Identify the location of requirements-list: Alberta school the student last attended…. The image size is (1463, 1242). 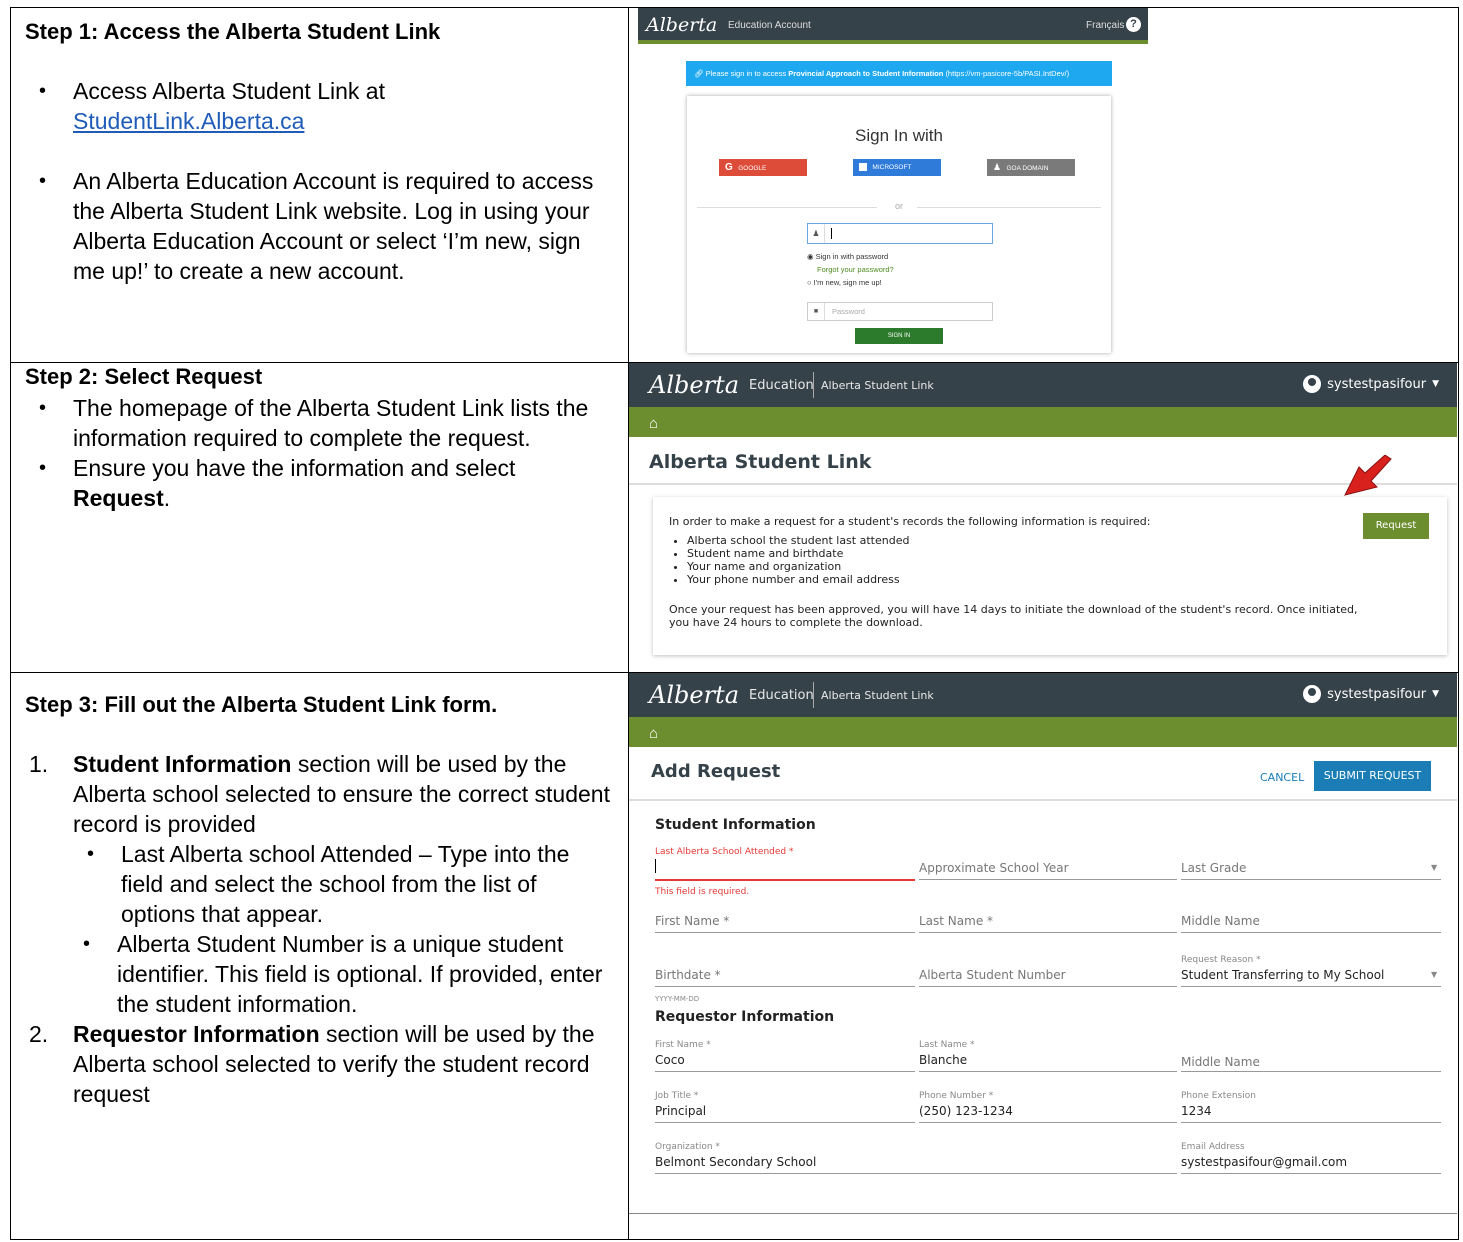
(798, 560).